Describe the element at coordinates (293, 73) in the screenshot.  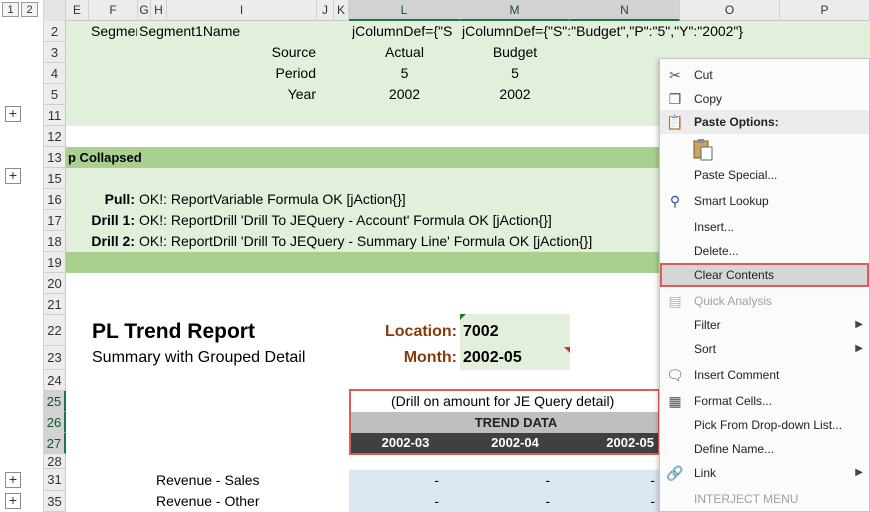
I see `cell-i4-period-label: Period` at that location.